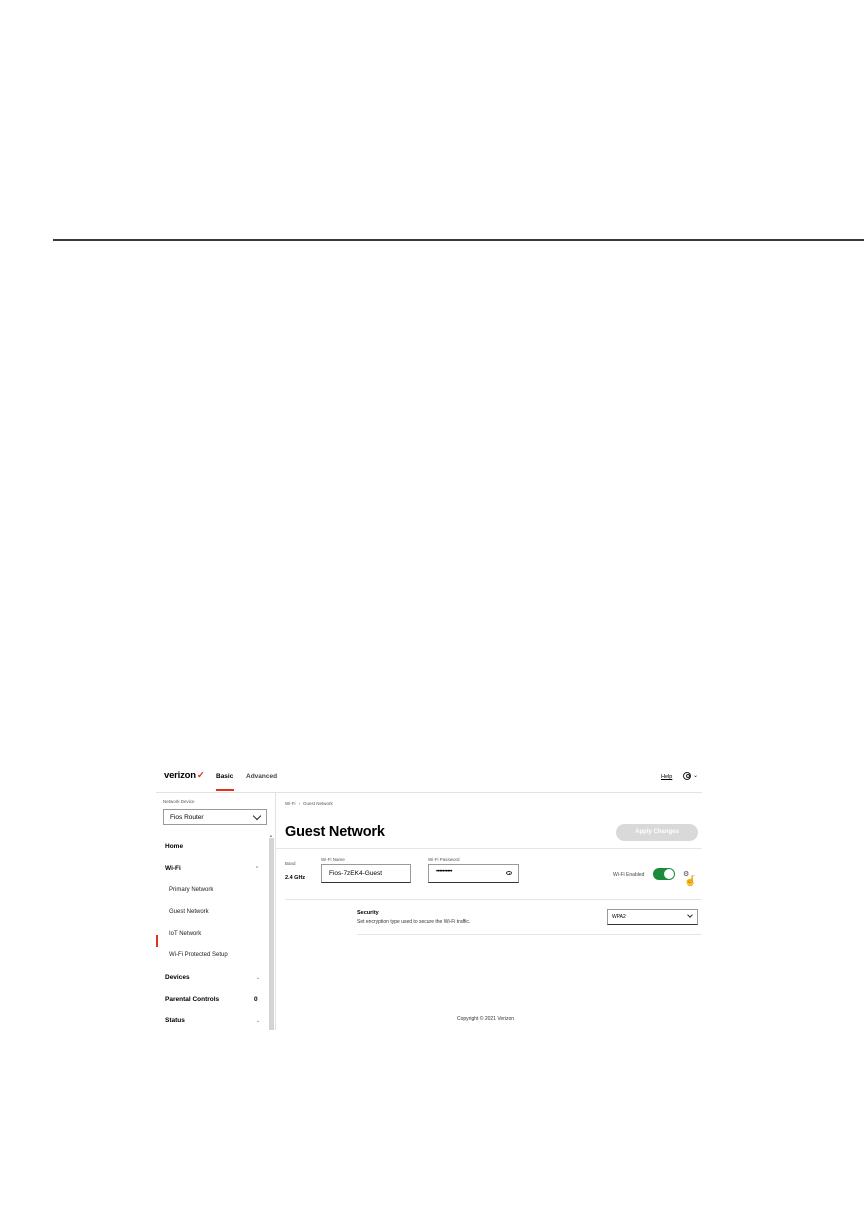  What do you see at coordinates (657, 832) in the screenshot?
I see `apply-changes-button: Apply Changes` at bounding box center [657, 832].